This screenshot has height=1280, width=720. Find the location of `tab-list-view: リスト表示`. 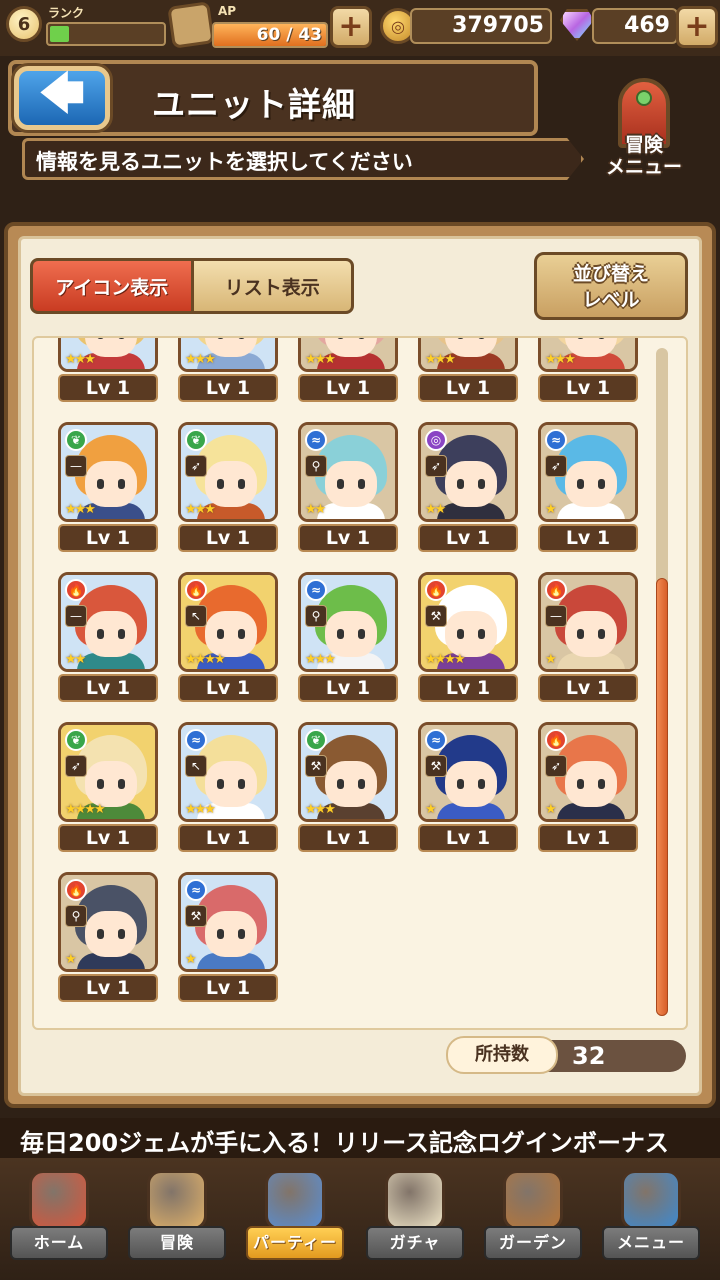

tab-list-view: リスト表示 is located at coordinates (272, 286).